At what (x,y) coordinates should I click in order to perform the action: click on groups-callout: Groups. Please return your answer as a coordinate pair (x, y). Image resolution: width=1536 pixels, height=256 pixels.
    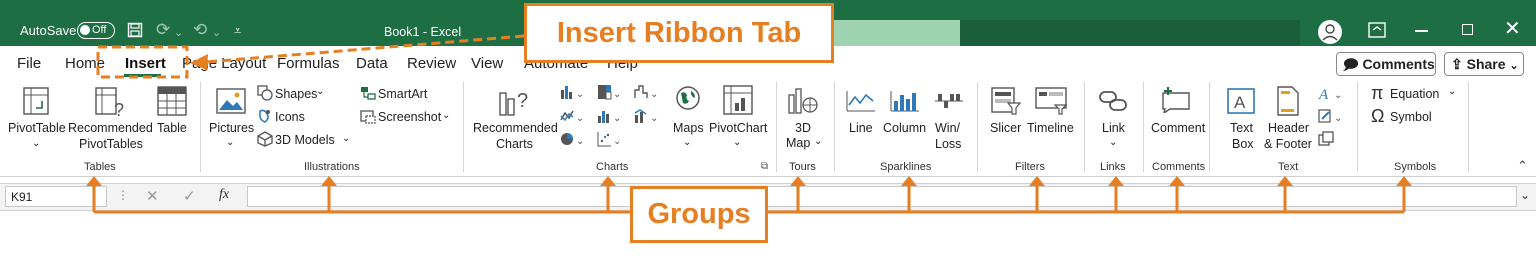
    Looking at the image, I should click on (699, 214).